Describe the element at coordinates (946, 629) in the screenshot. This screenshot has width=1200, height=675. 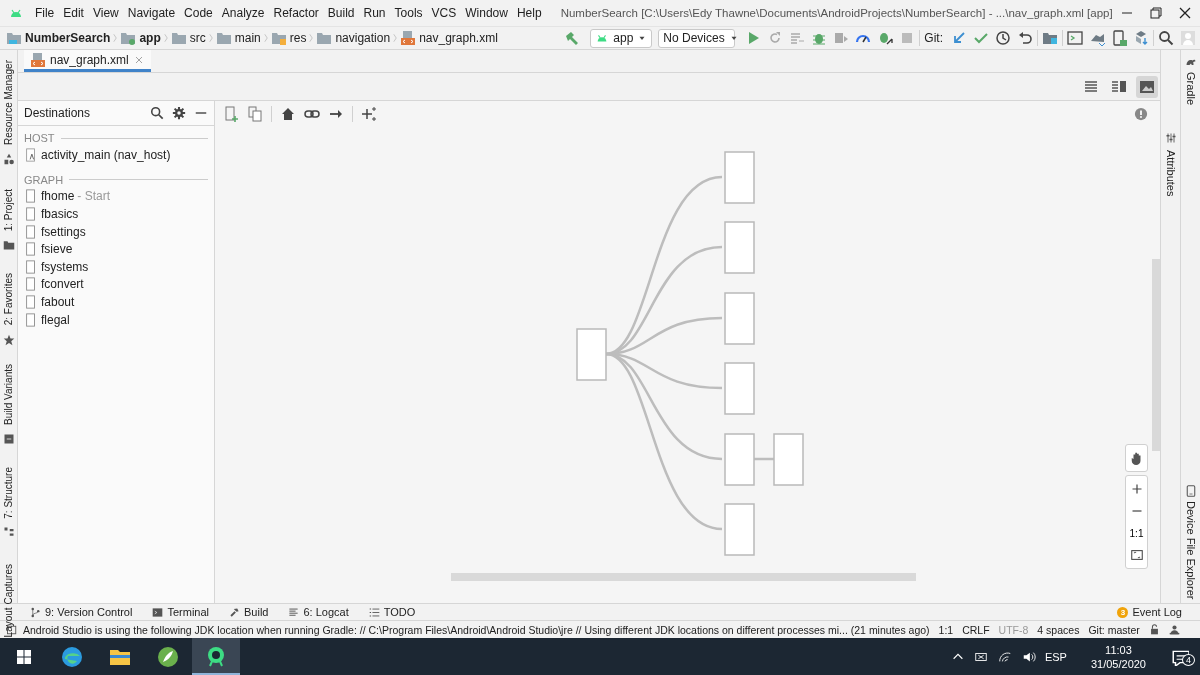
I see `caret-position: 1:1` at that location.